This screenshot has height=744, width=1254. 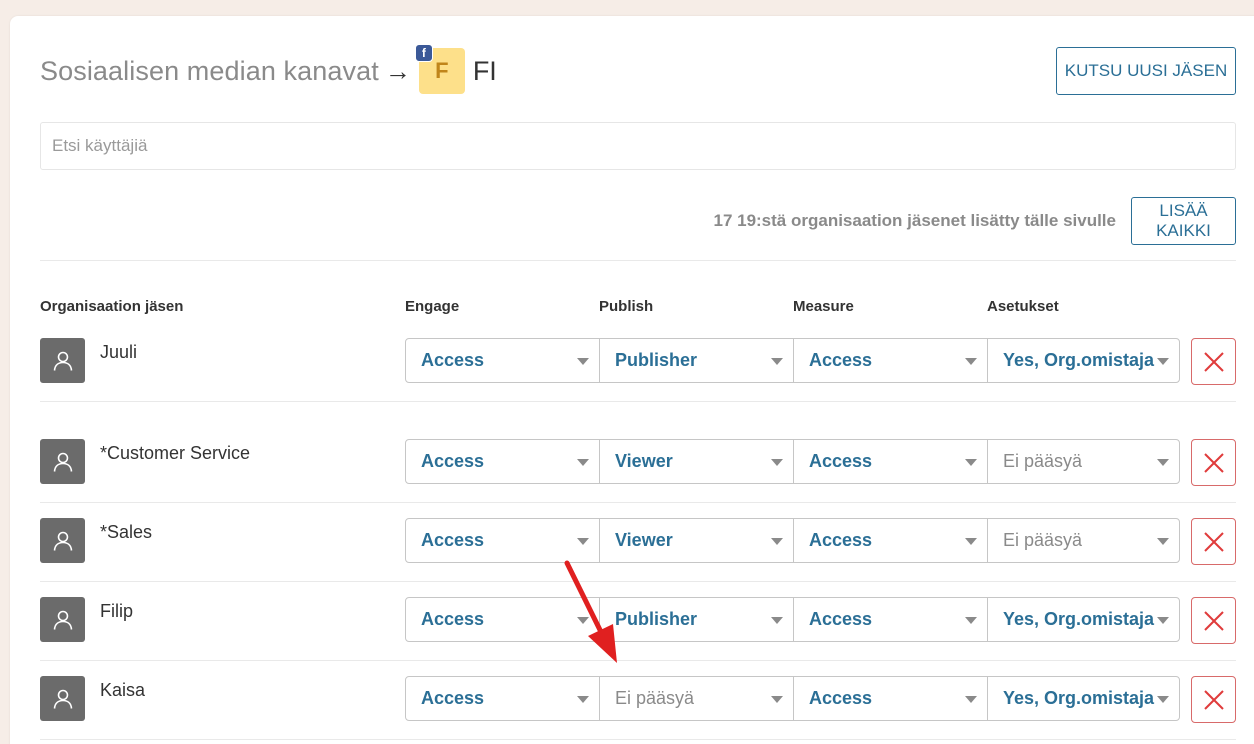 I want to click on member-row: *Sales Access Viewer Access Ei pääsyä, so click(x=627, y=541).